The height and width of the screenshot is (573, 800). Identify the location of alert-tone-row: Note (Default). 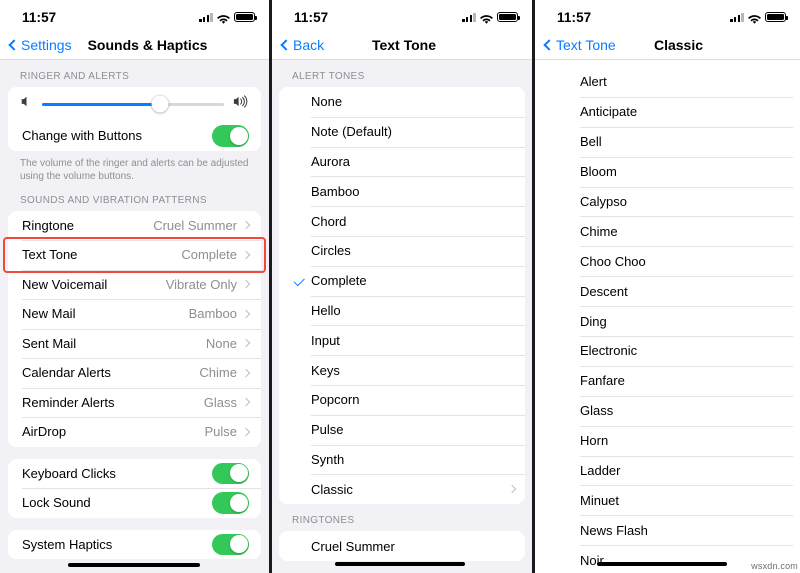
(402, 131).